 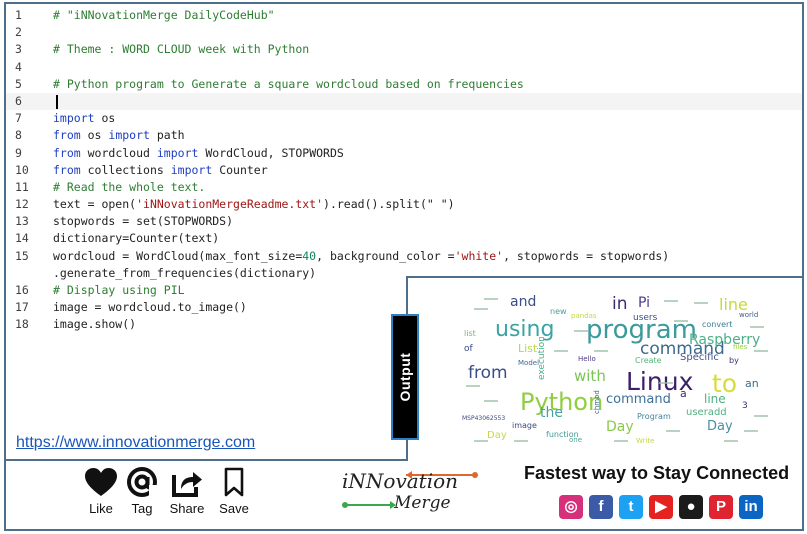 I want to click on code-text: import os, so click(x=84, y=118).